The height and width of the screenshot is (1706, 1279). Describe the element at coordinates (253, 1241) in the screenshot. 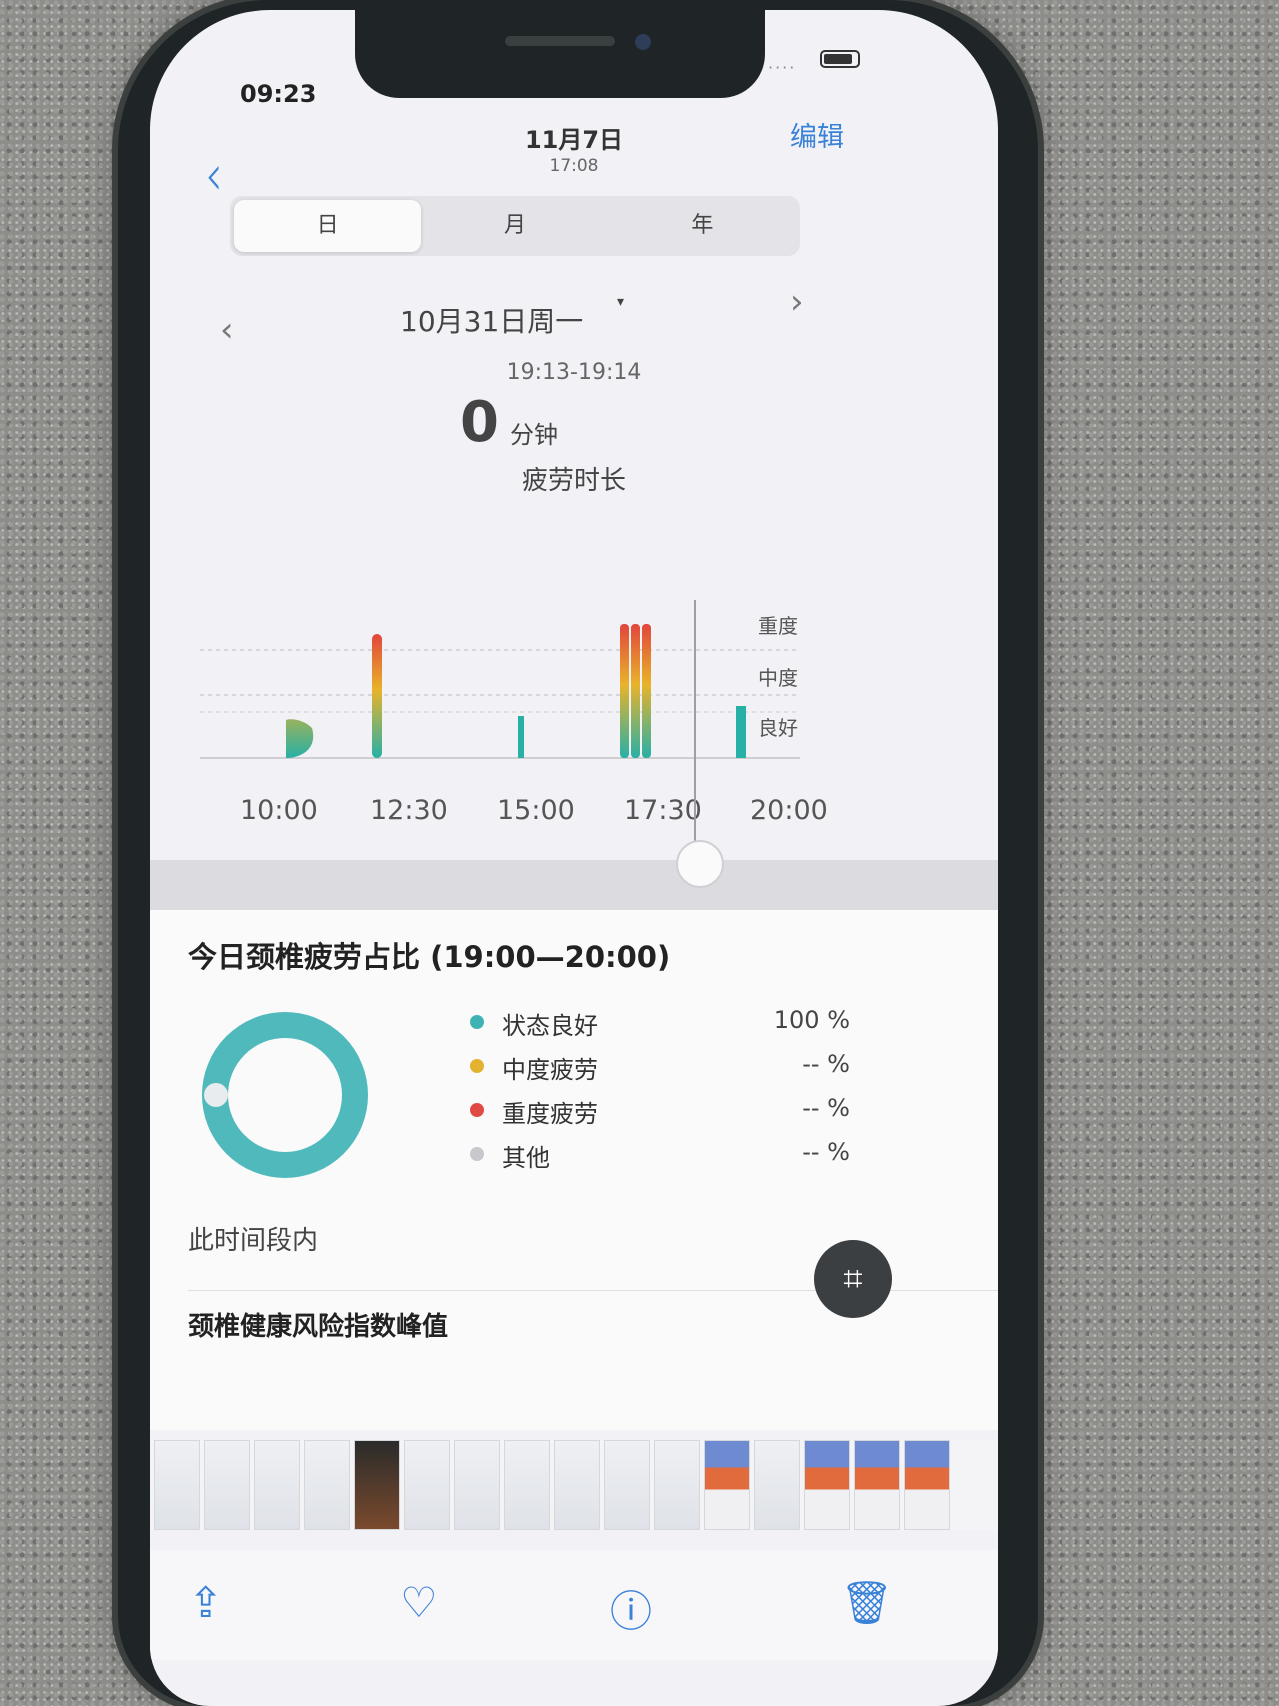

I see `card-footnote: 此时间段内` at that location.